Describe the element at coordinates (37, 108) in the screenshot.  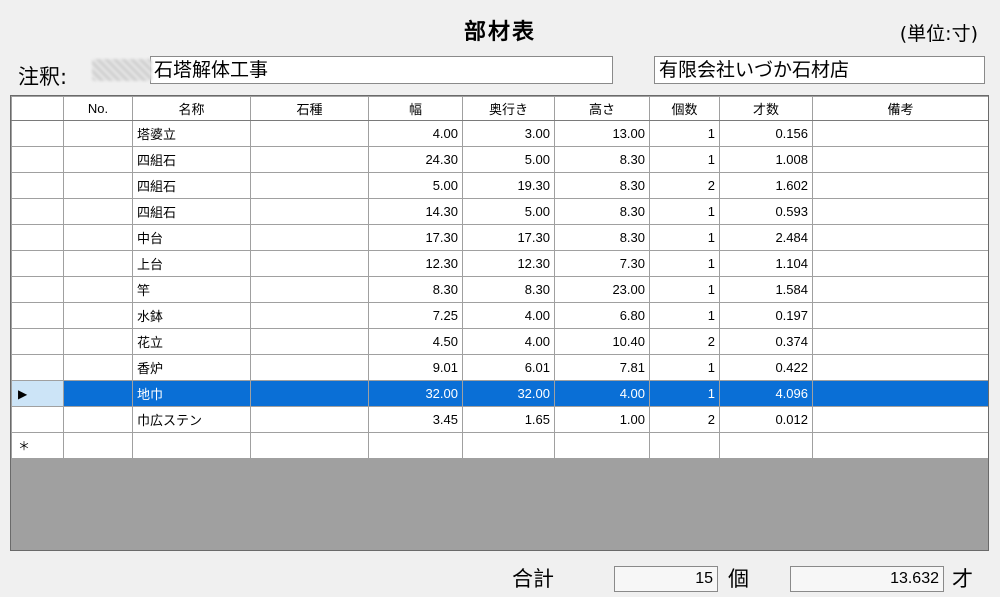
I see `corner-header` at that location.